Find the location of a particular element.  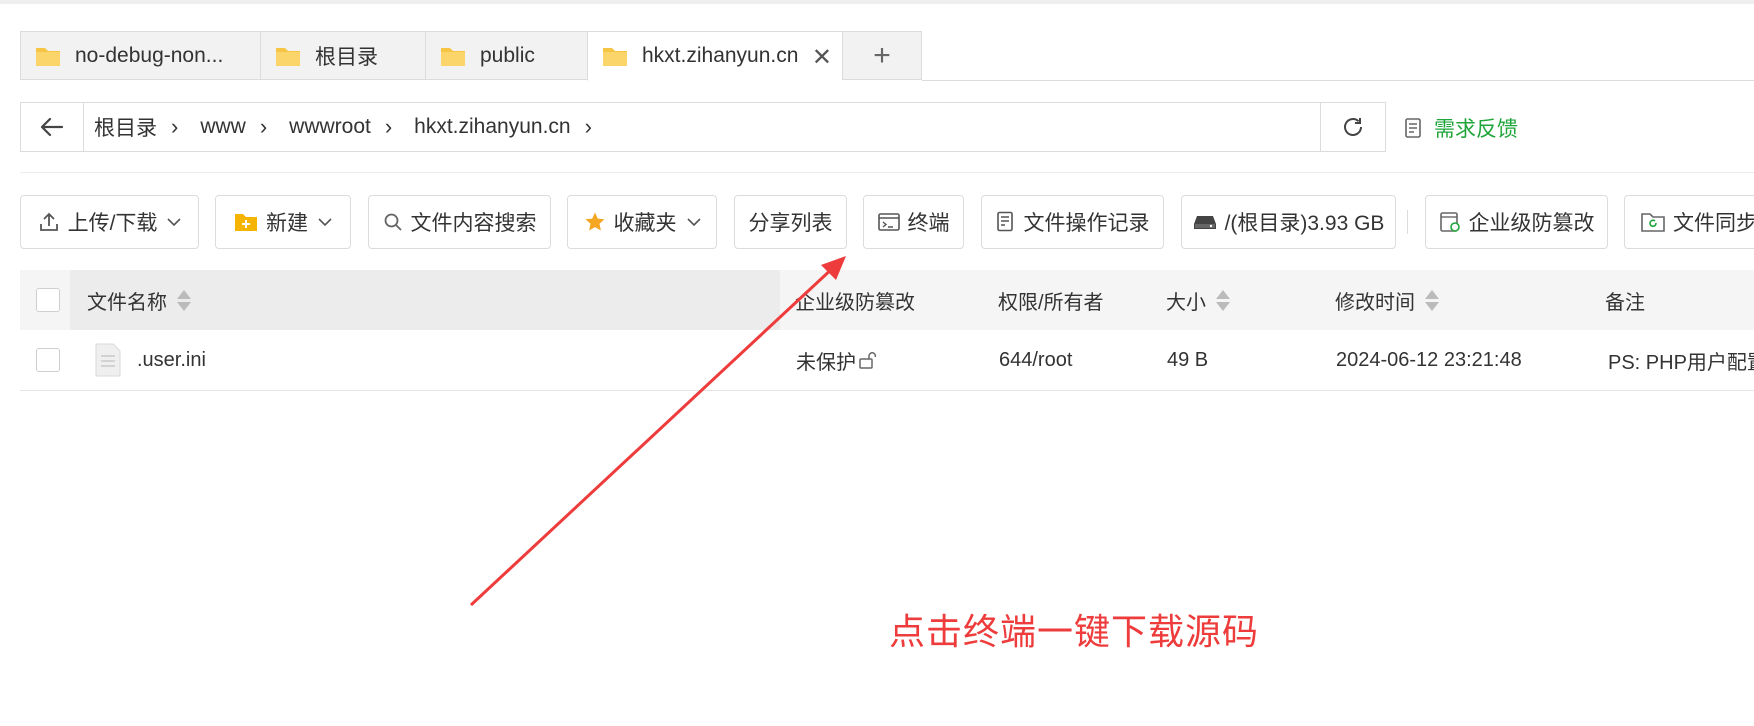

share-list-button: 分享列表 is located at coordinates (790, 222).